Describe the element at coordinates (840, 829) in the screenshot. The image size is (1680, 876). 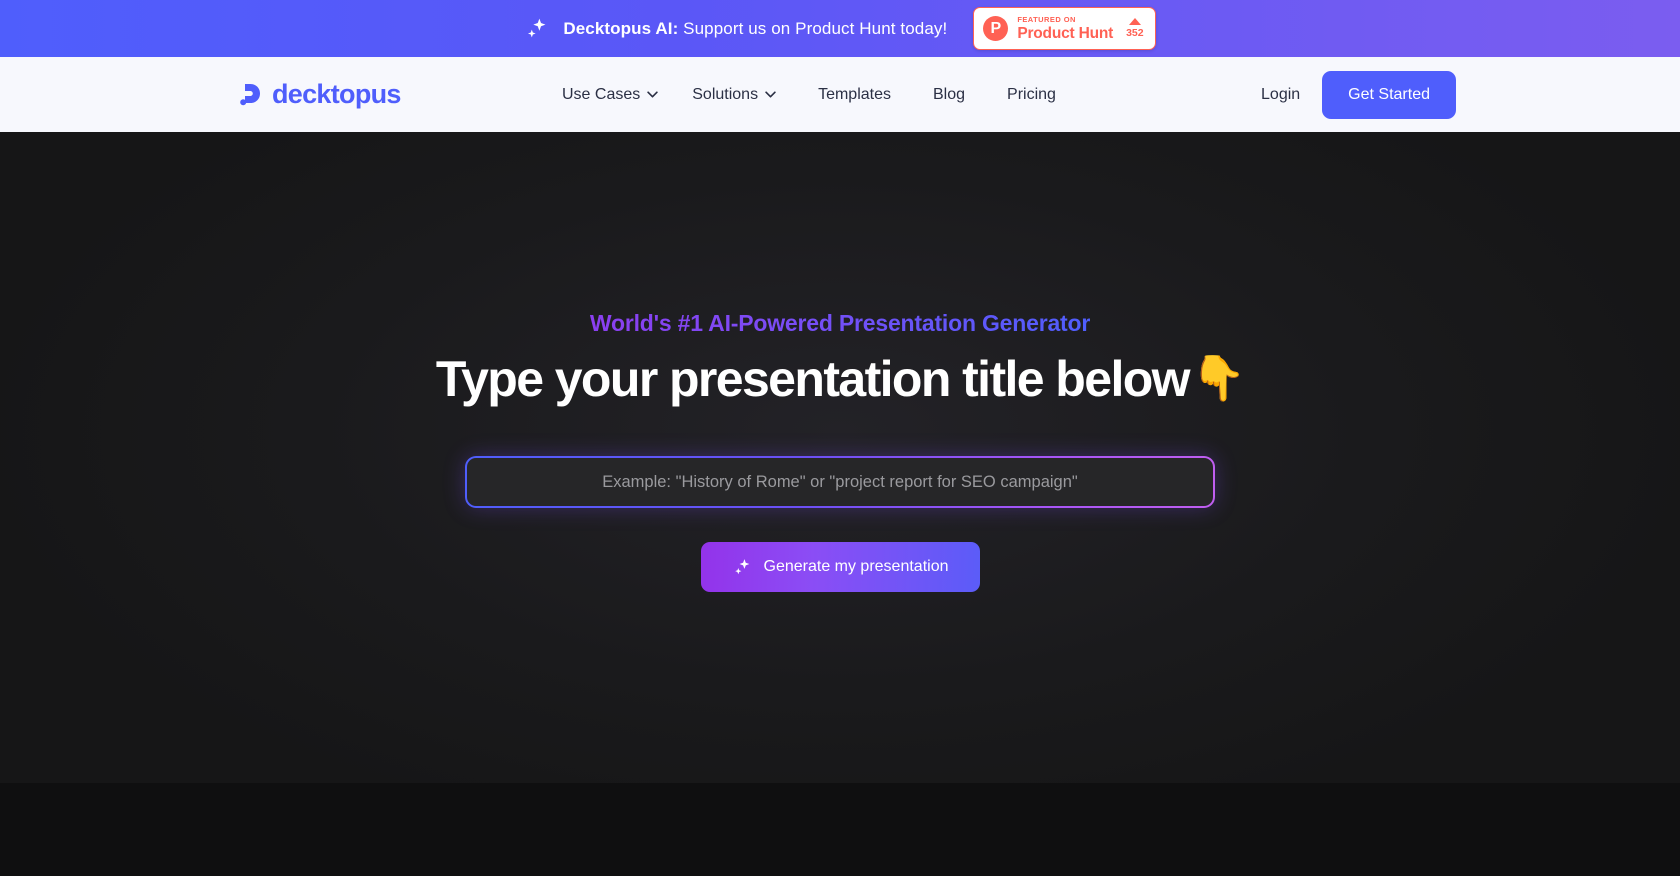
I see `page-footer-strip` at that location.